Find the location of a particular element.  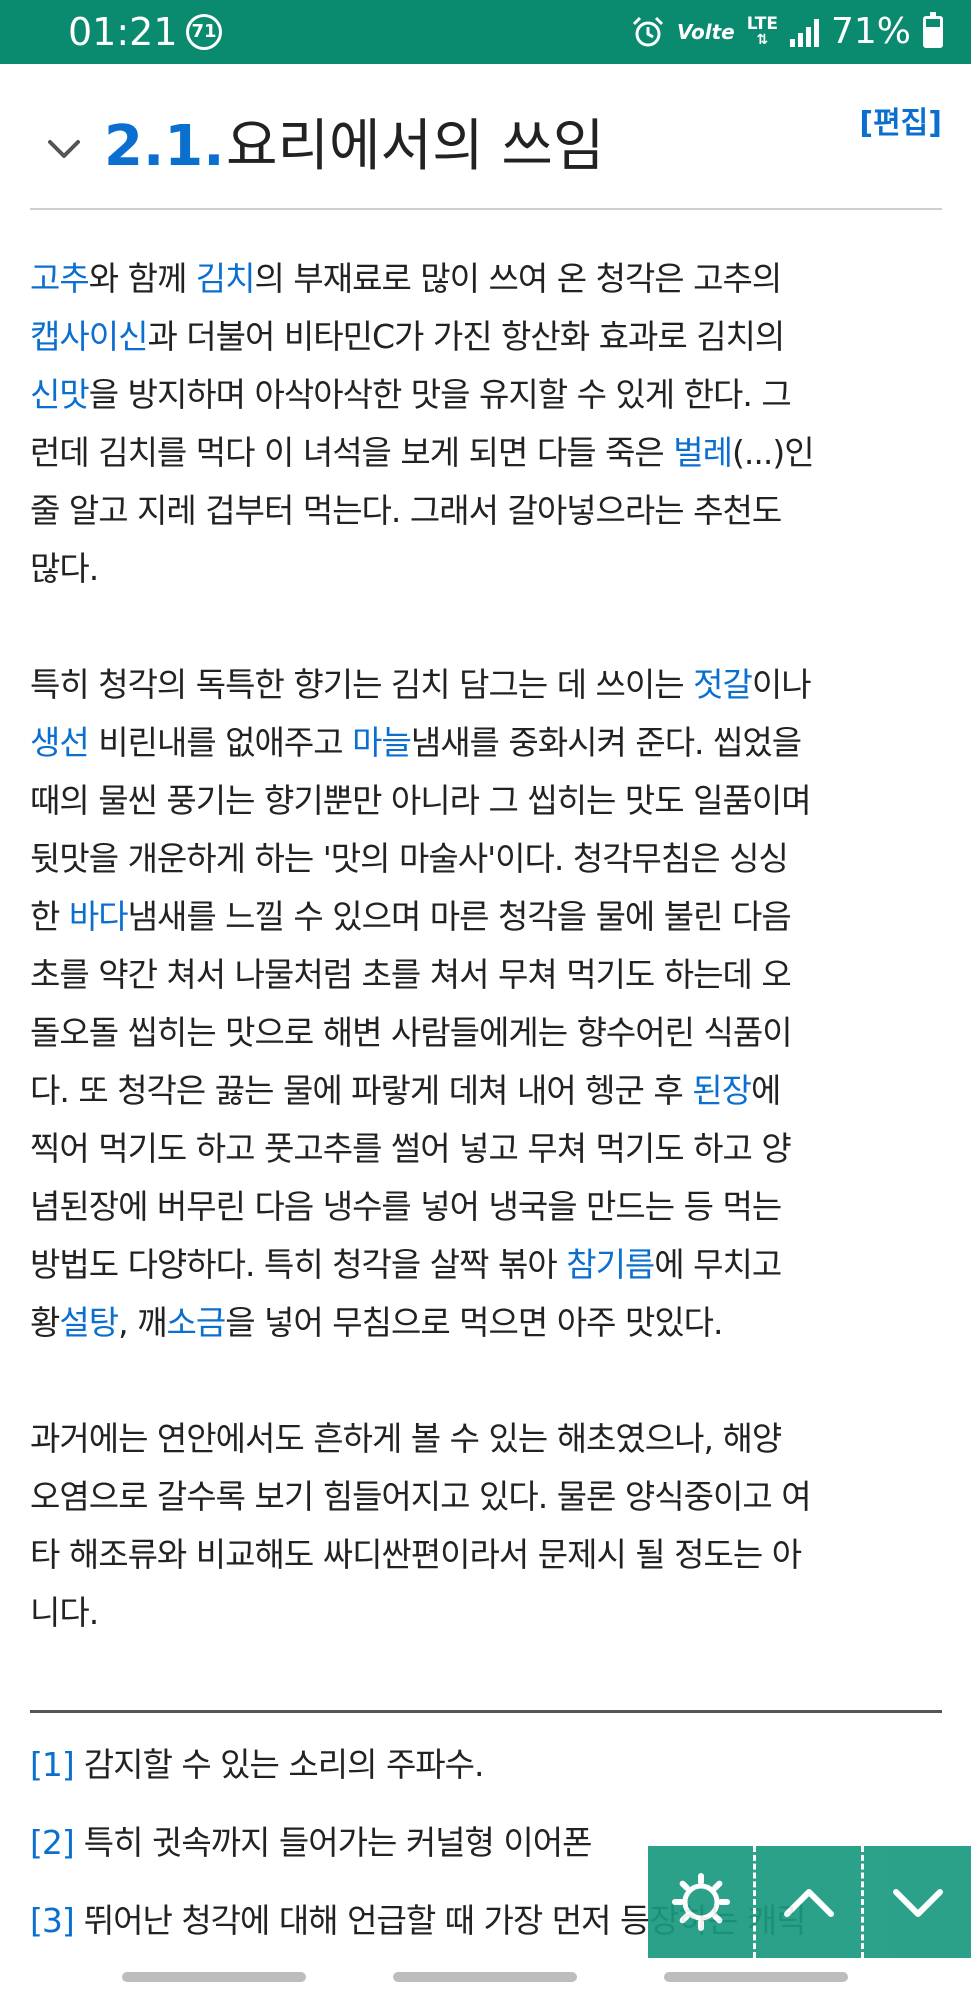

footnote-ref-link: [2] is located at coordinates (52, 1842).